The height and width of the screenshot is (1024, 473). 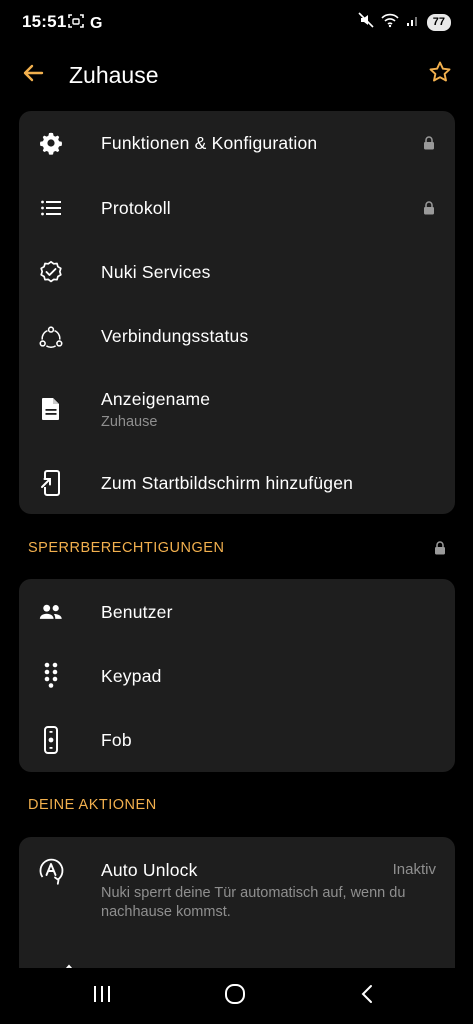 What do you see at coordinates (76, 23) in the screenshot?
I see `screenshot-icon` at bounding box center [76, 23].